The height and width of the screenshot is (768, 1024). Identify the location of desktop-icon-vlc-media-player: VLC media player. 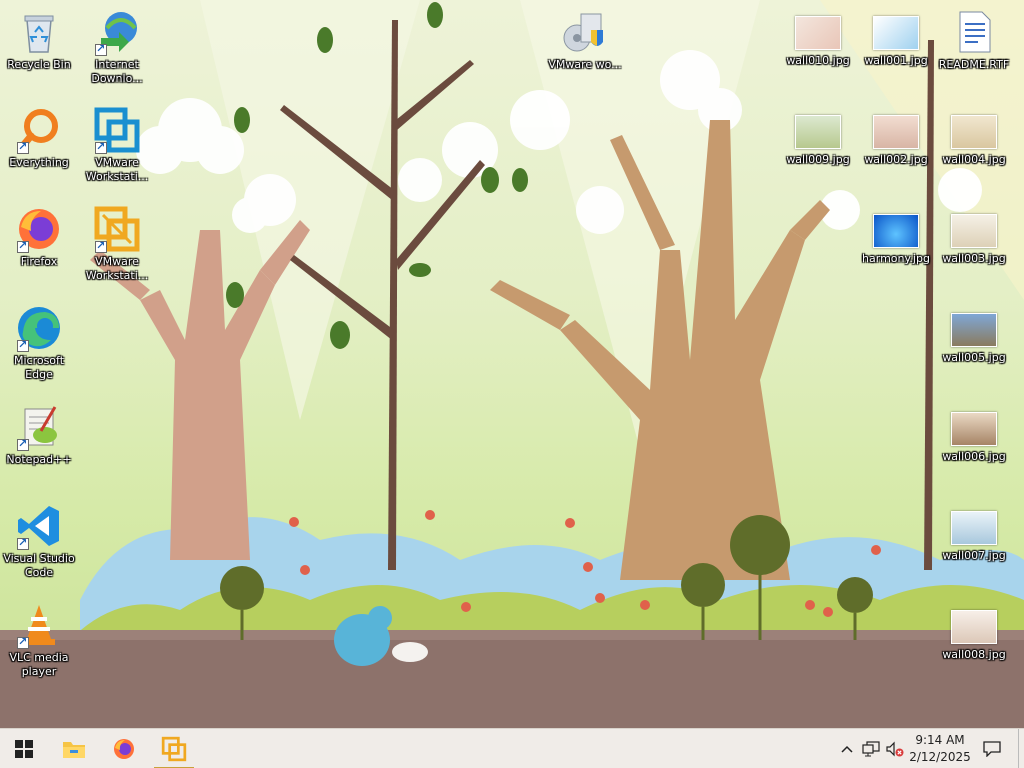
(39, 640).